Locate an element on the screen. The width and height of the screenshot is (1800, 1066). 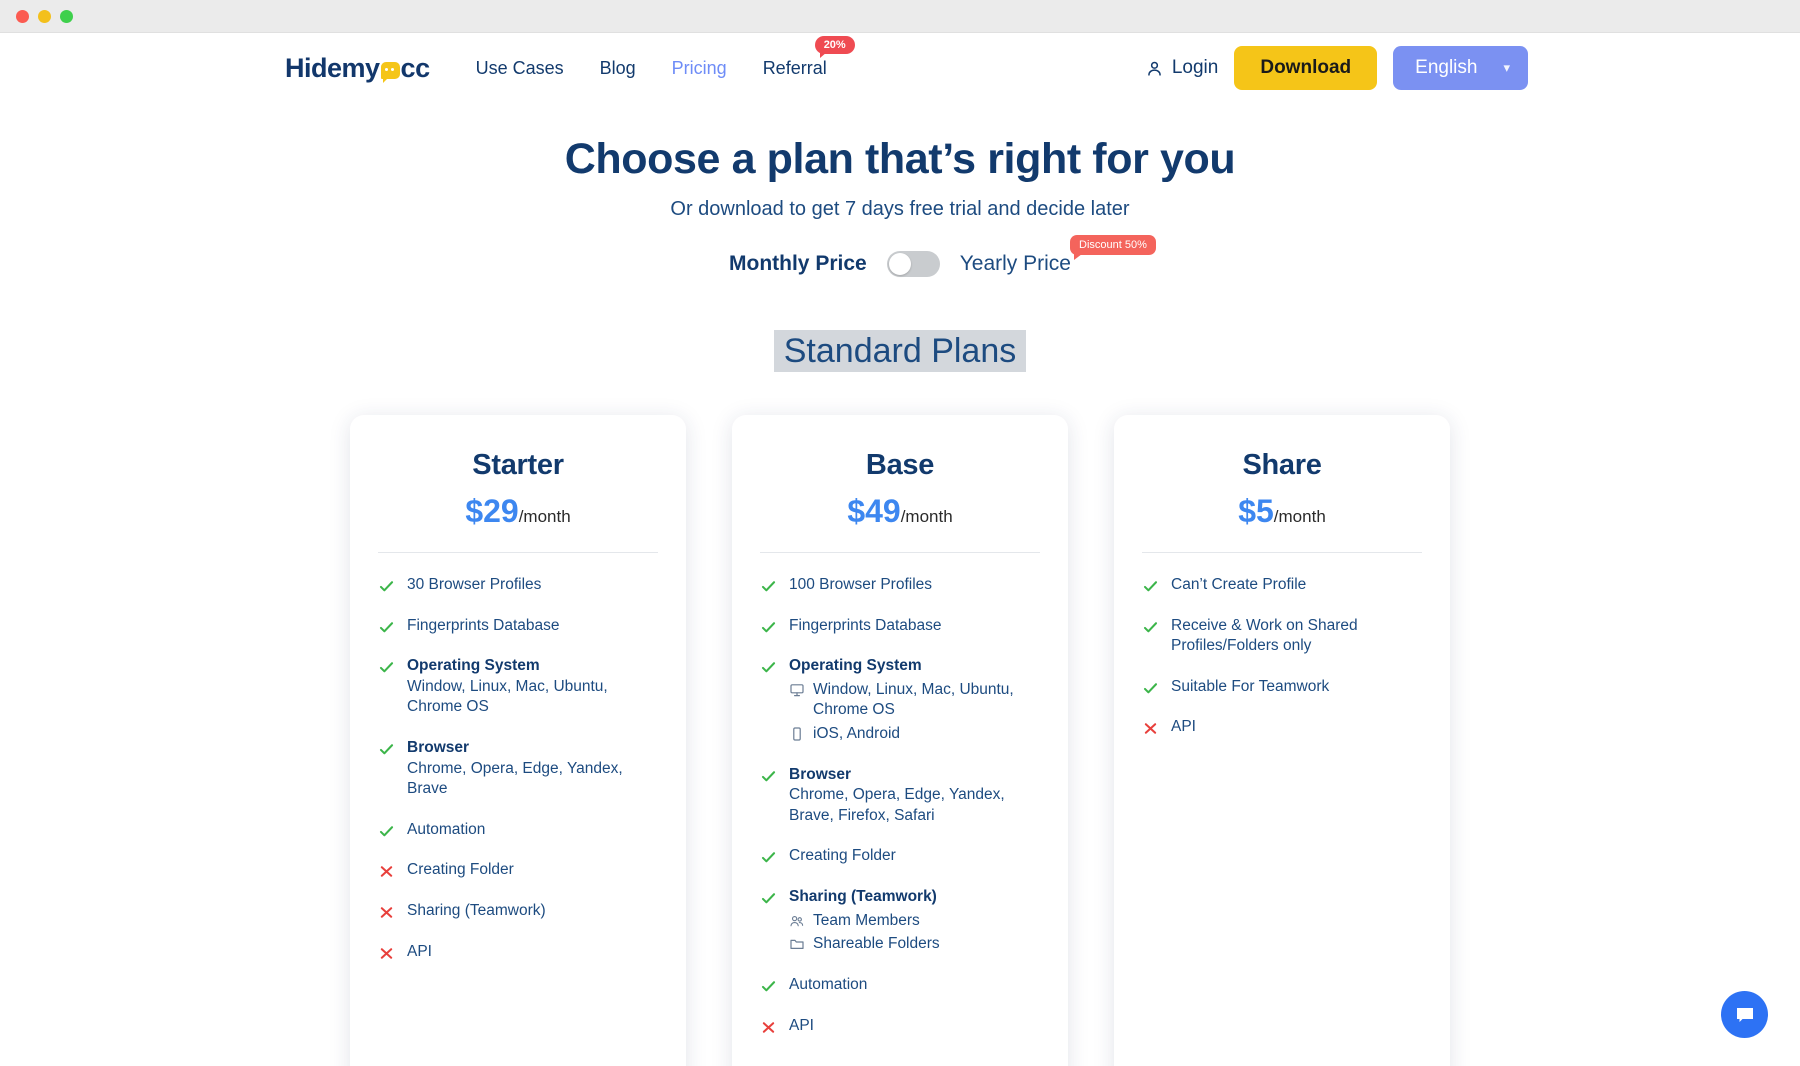
plan-name: Share is located at coordinates (1282, 465).